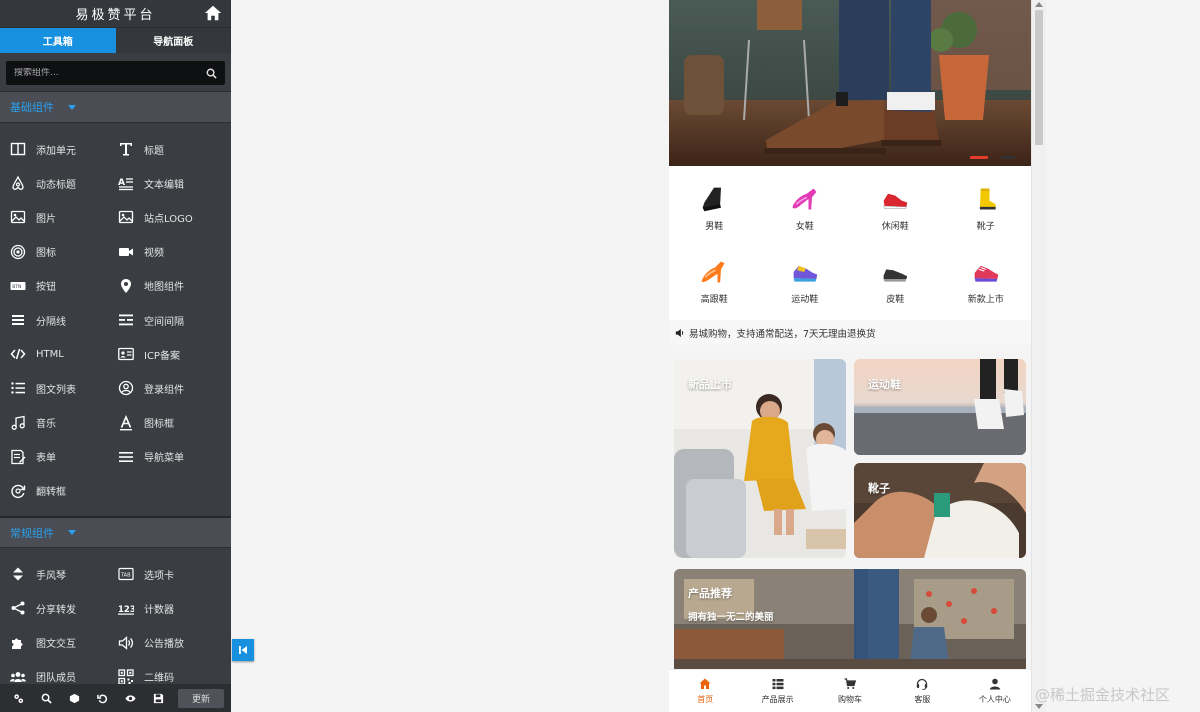 This screenshot has width=1200, height=712. I want to click on promo-product-recommendation: 产品推荐 拥有独一无二的美丽, so click(850, 621).